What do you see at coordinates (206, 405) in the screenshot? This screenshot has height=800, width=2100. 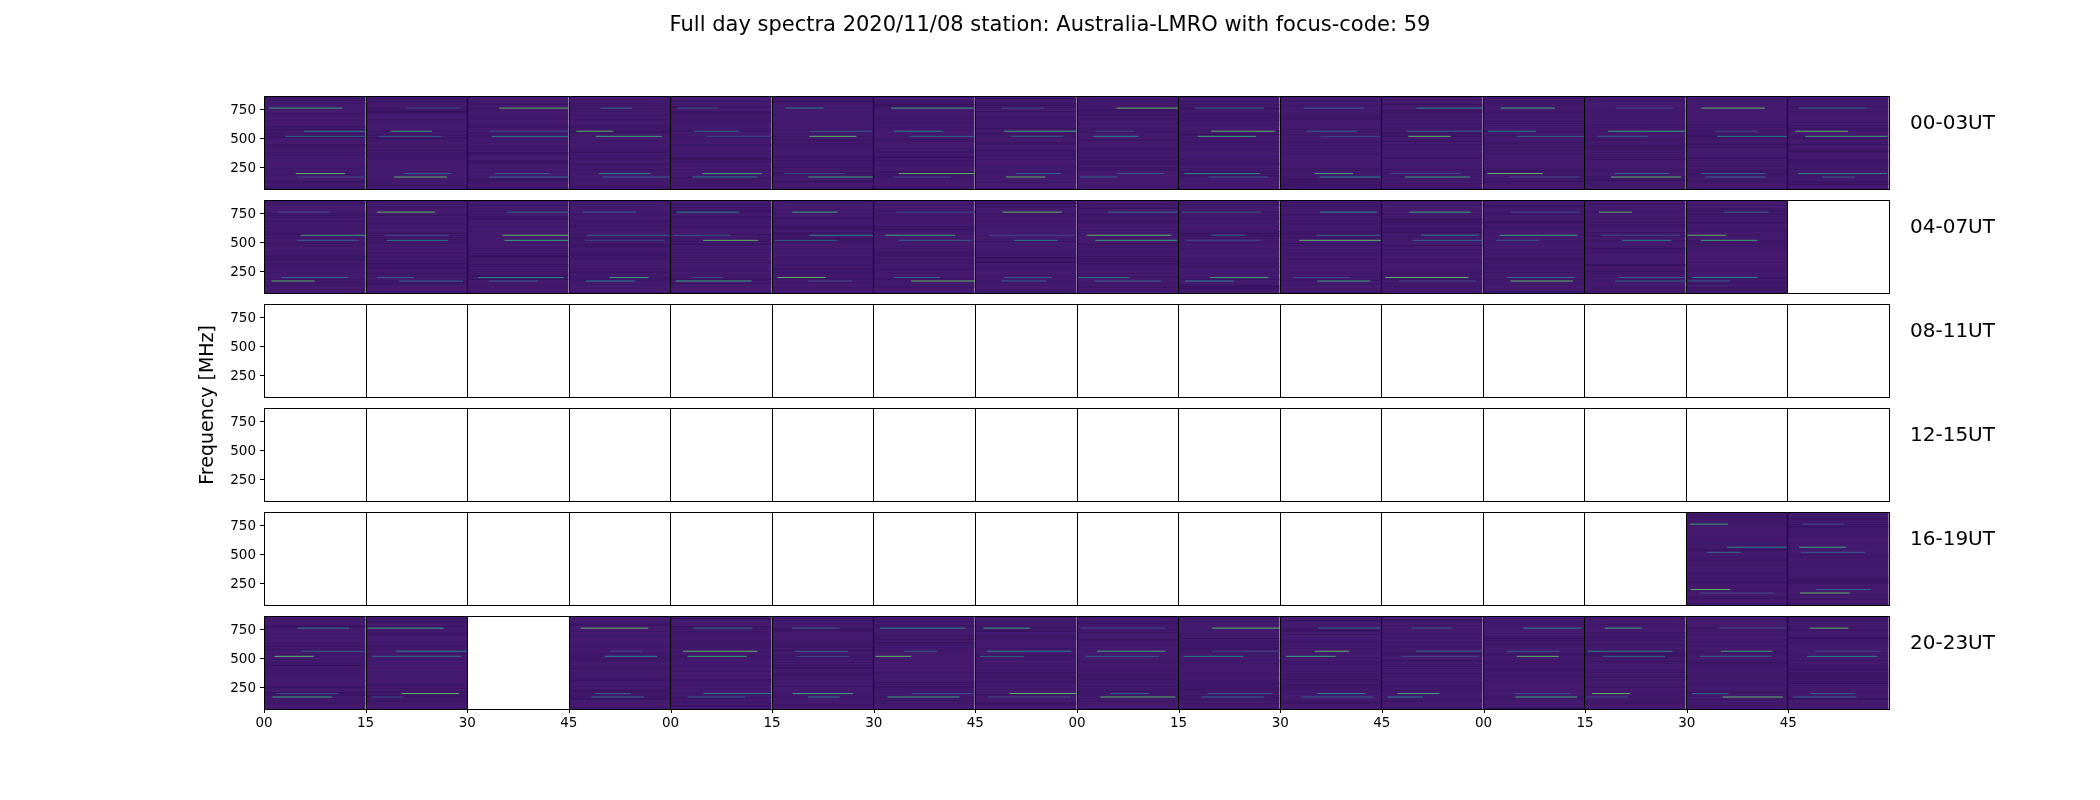 I see `axis-label: Frequency [MHz]` at bounding box center [206, 405].